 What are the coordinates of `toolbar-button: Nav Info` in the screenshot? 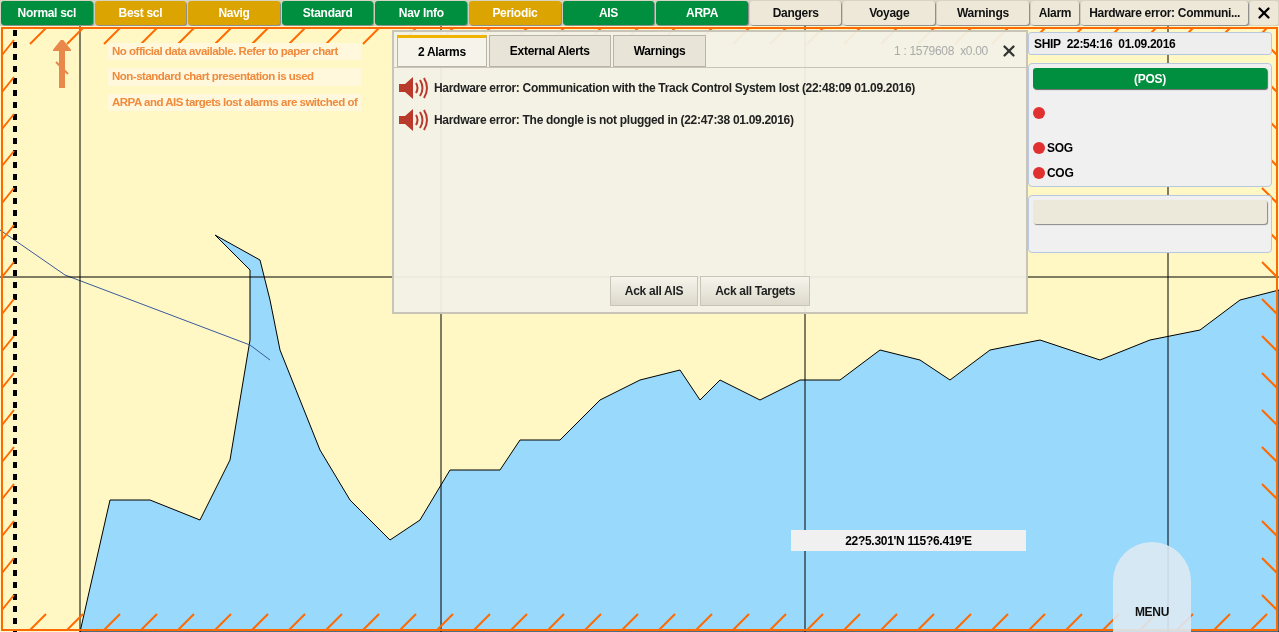 It's located at (421, 13).